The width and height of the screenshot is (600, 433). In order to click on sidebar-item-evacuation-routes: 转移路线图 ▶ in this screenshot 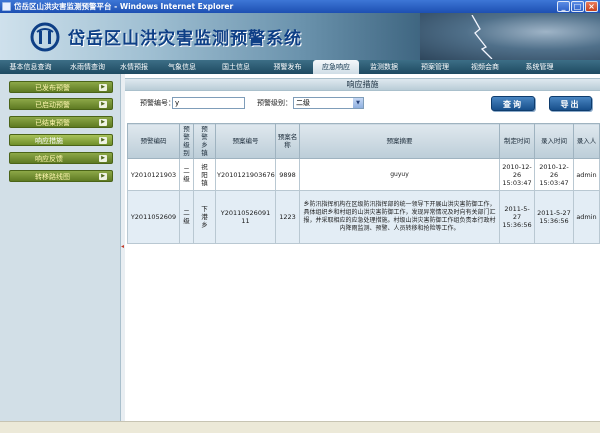, I will do `click(61, 176)`.